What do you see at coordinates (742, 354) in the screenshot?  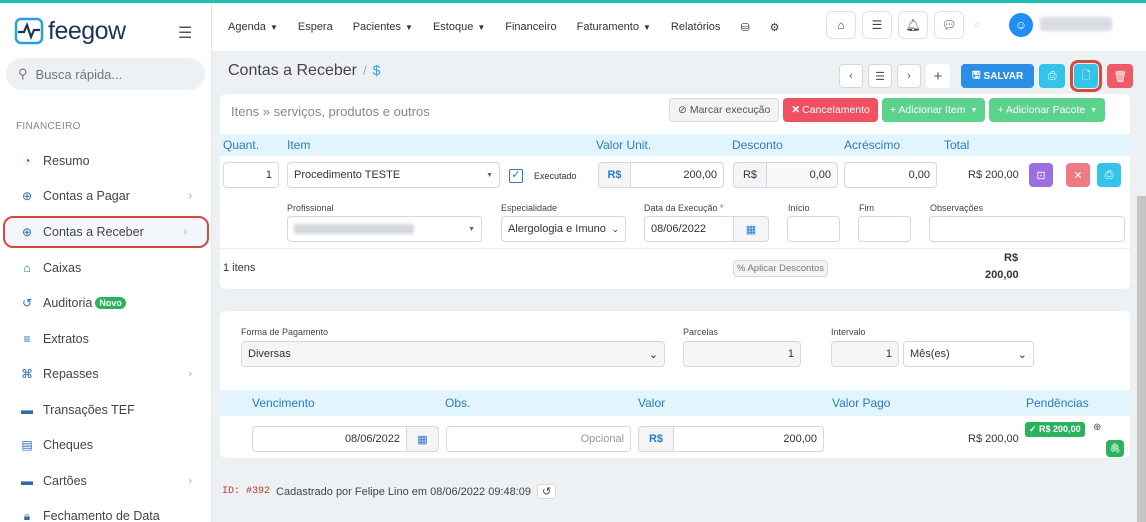 I see `installments-input: 1` at bounding box center [742, 354].